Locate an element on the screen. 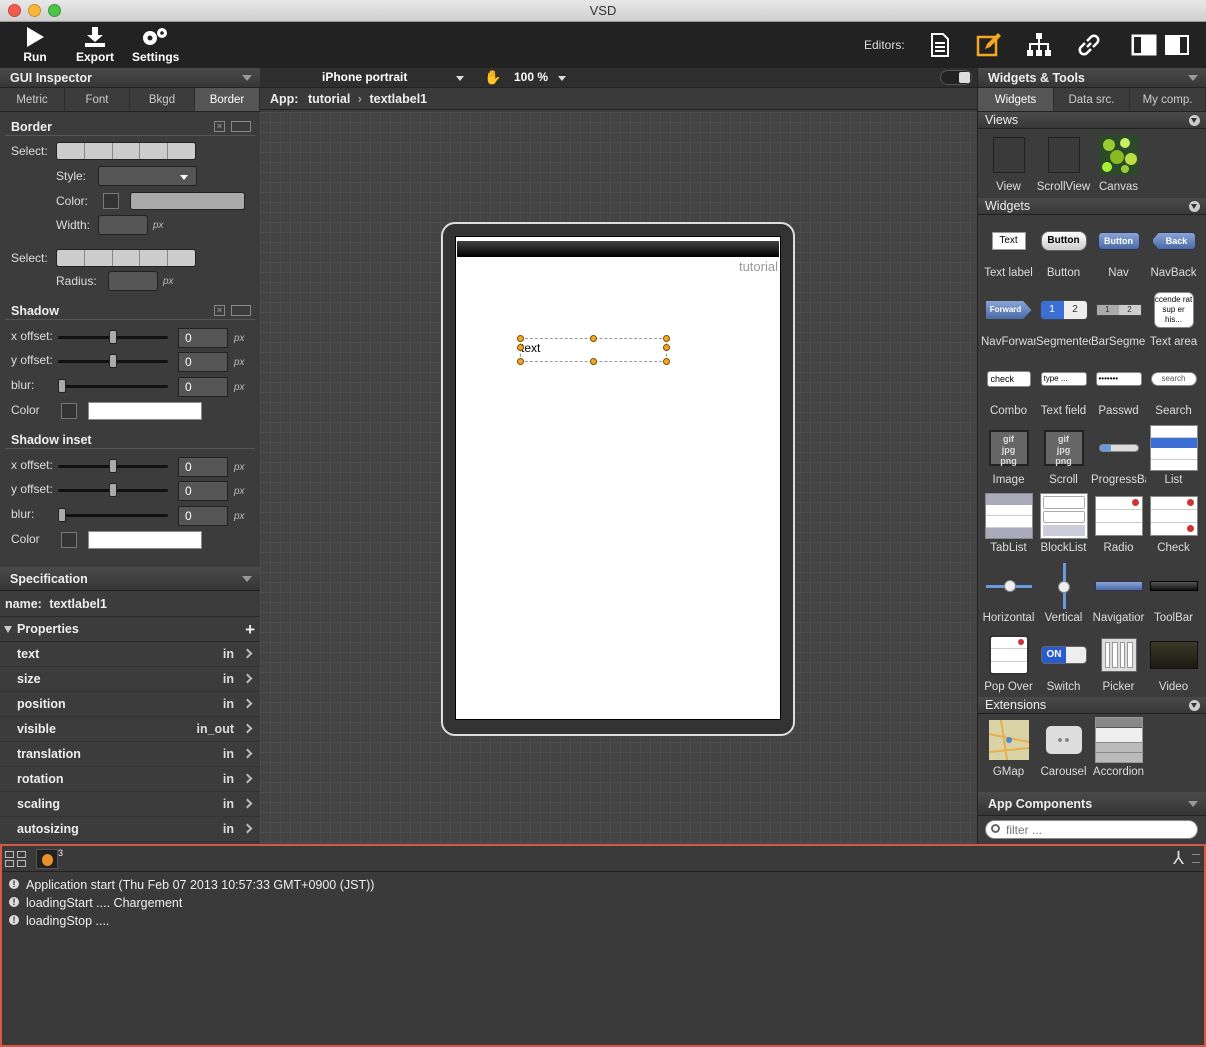 The image size is (1206, 1047). inset-color-field is located at coordinates (145, 540).